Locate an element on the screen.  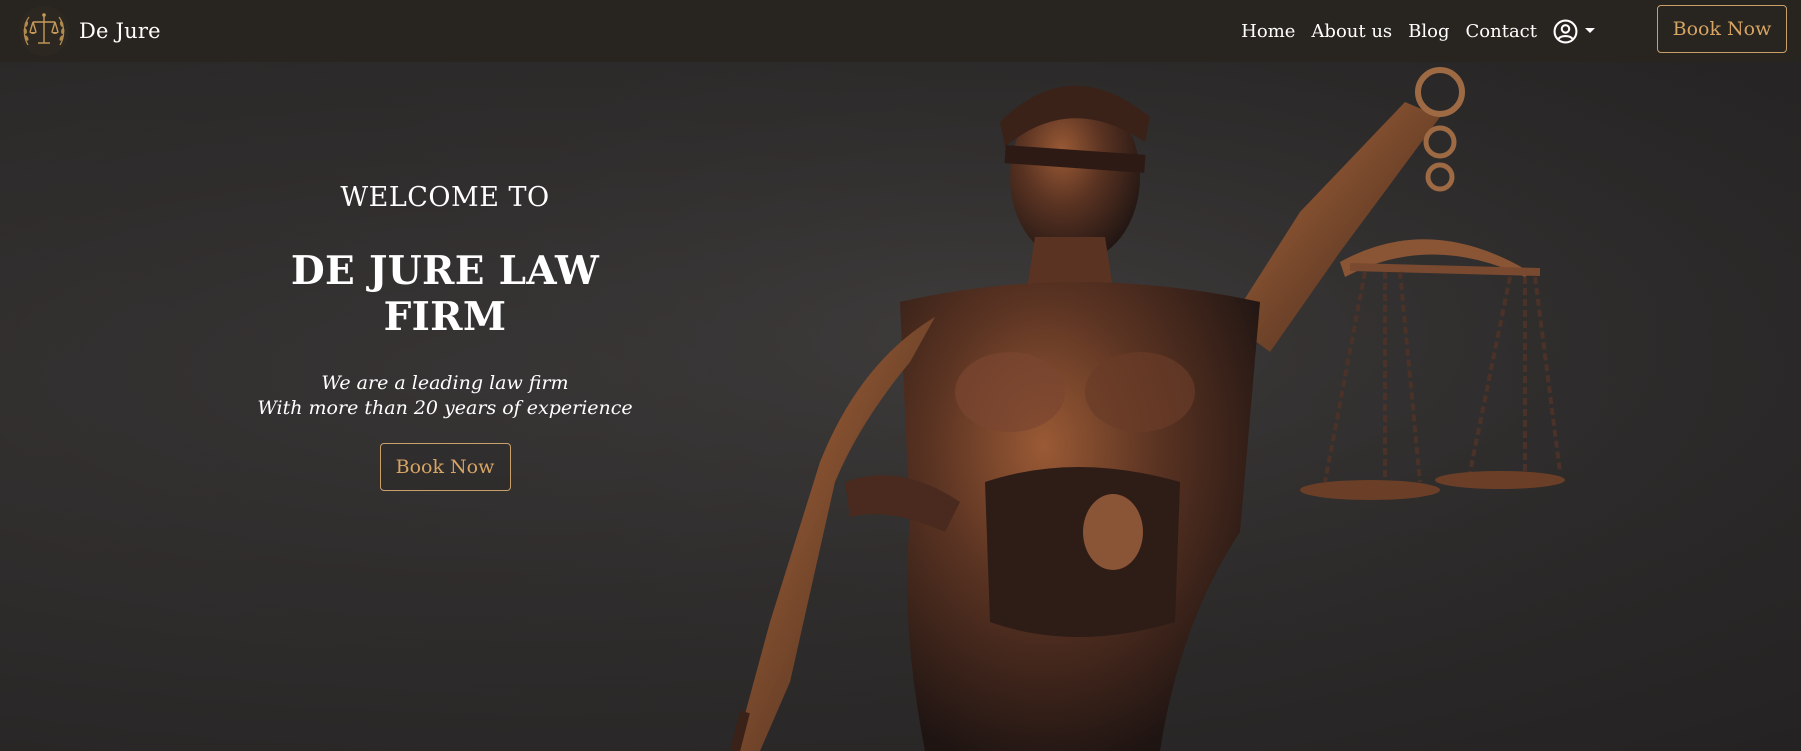
hero-tagline-line-1: We are a leading law firm is located at coordinates (445, 383).